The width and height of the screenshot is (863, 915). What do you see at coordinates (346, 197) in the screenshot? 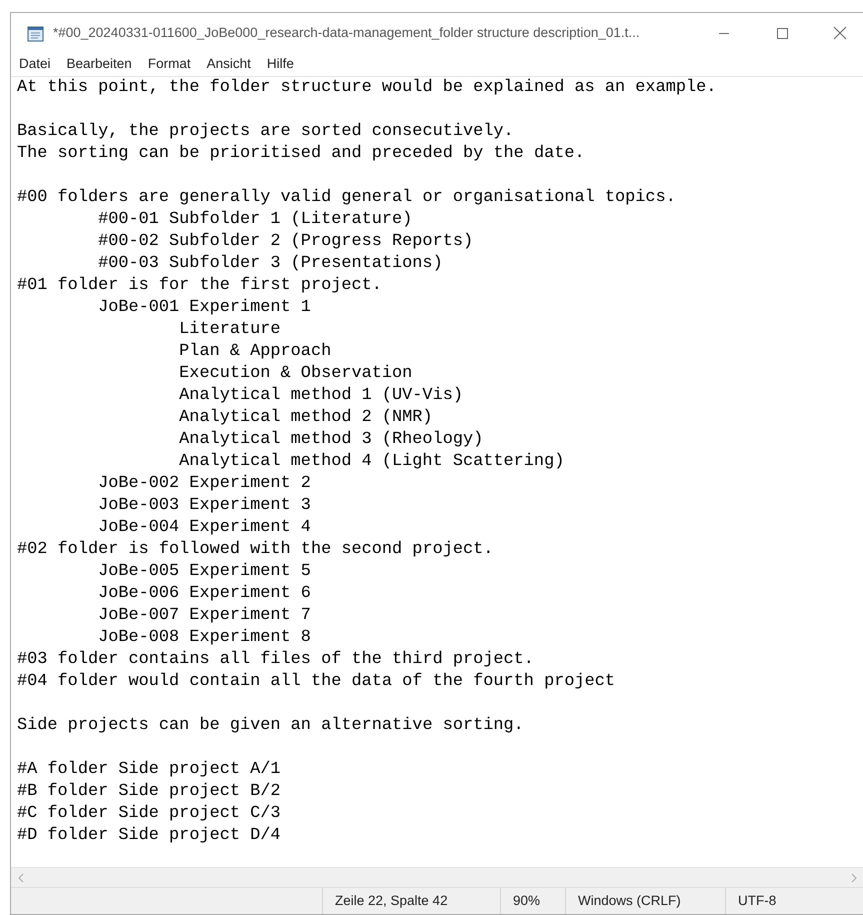
I see `text-line: #00 folders are generally valid general or organisational topics.` at bounding box center [346, 197].